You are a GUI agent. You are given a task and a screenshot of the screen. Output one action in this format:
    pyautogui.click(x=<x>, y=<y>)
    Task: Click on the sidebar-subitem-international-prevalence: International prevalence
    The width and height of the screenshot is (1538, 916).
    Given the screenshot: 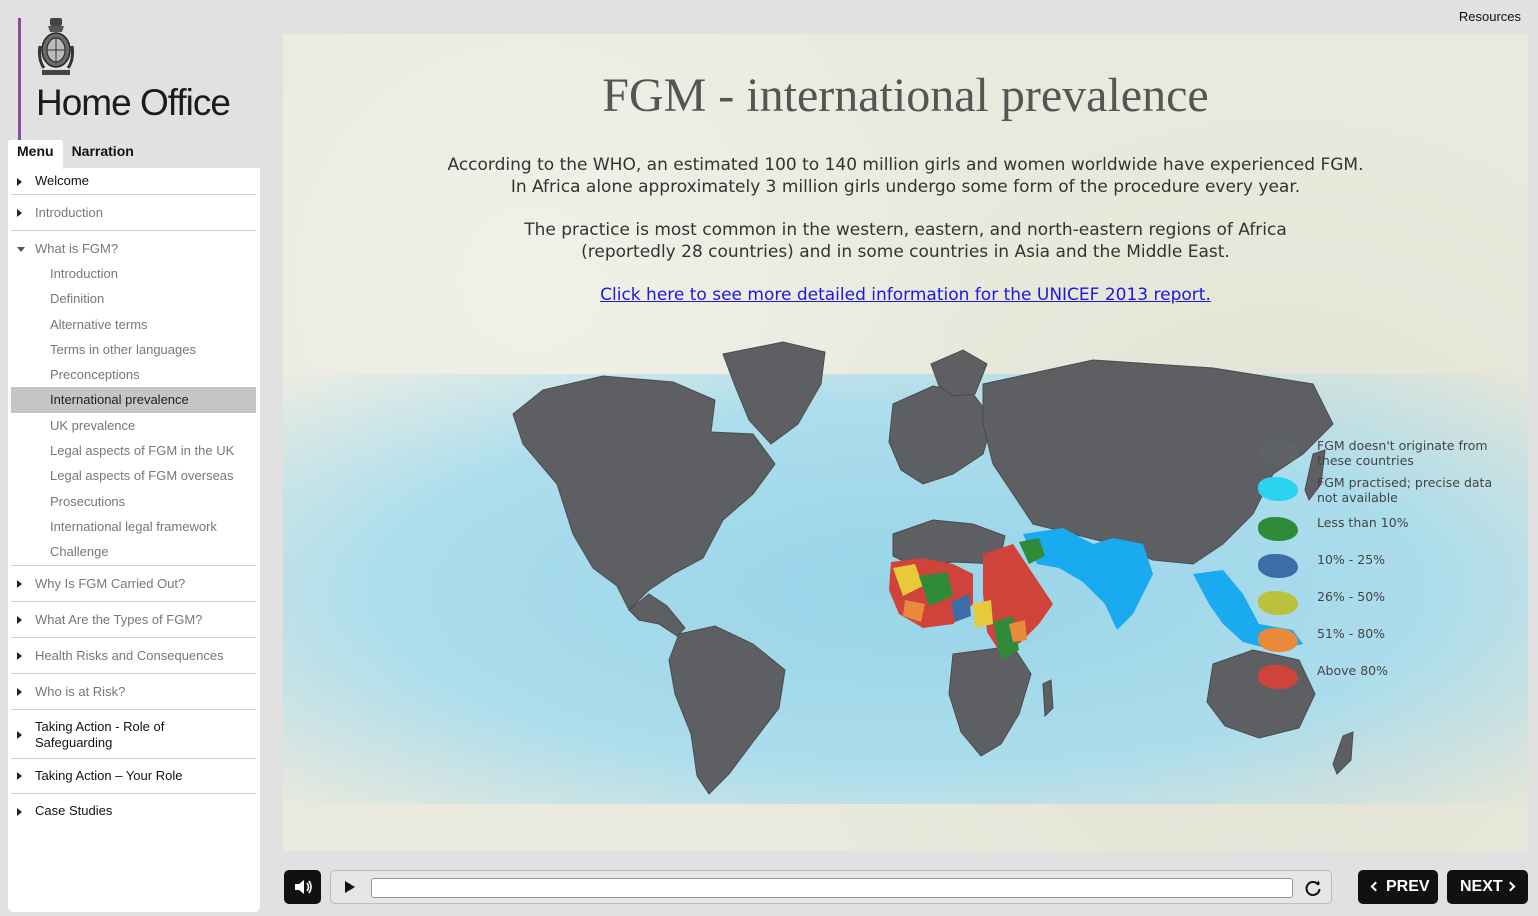 What is the action you would take?
    pyautogui.click(x=133, y=400)
    